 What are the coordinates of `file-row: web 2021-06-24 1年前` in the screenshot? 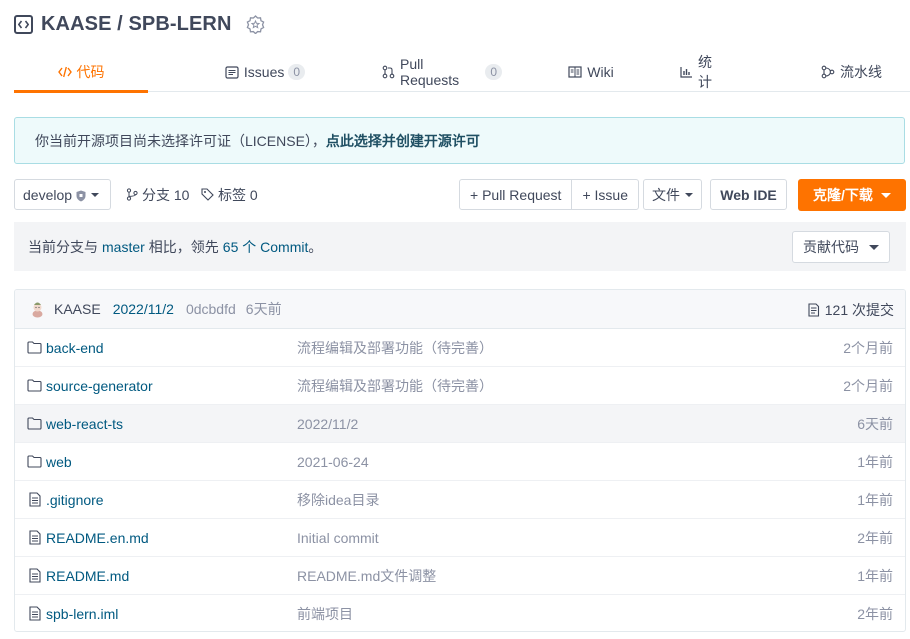 It's located at (460, 462).